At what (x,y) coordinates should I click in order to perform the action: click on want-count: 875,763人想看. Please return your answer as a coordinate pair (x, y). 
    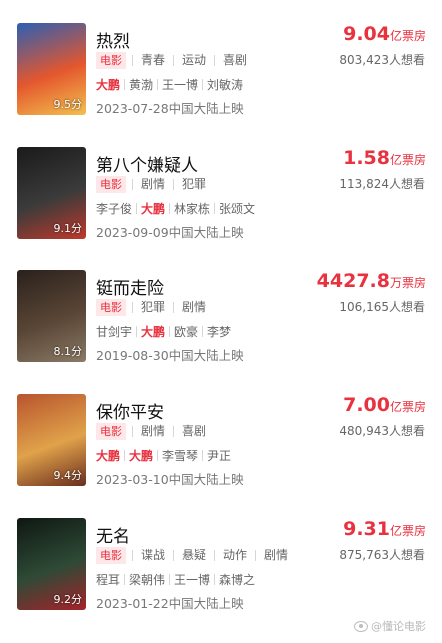
    Looking at the image, I should click on (382, 555).